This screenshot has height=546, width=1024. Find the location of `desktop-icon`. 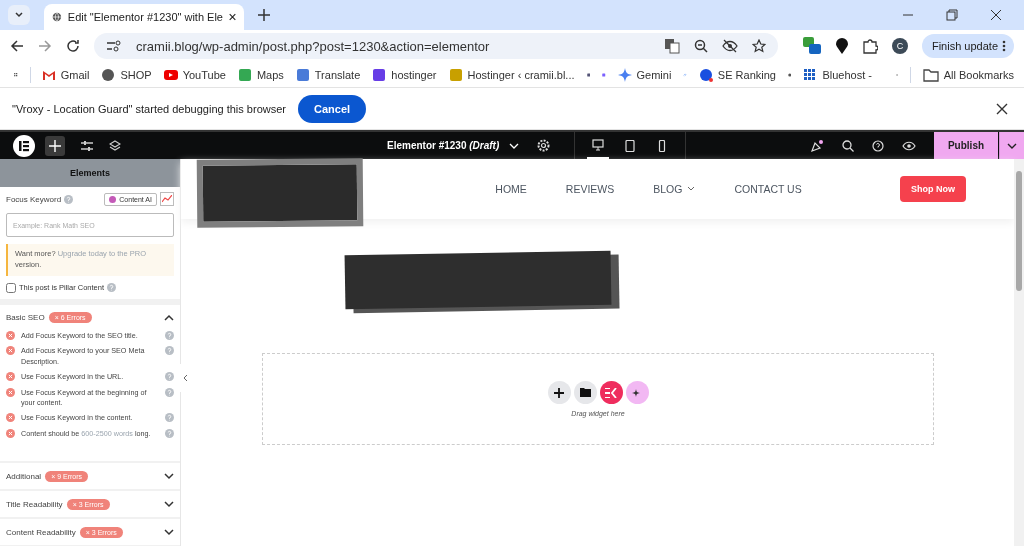

desktop-icon is located at coordinates (598, 144).